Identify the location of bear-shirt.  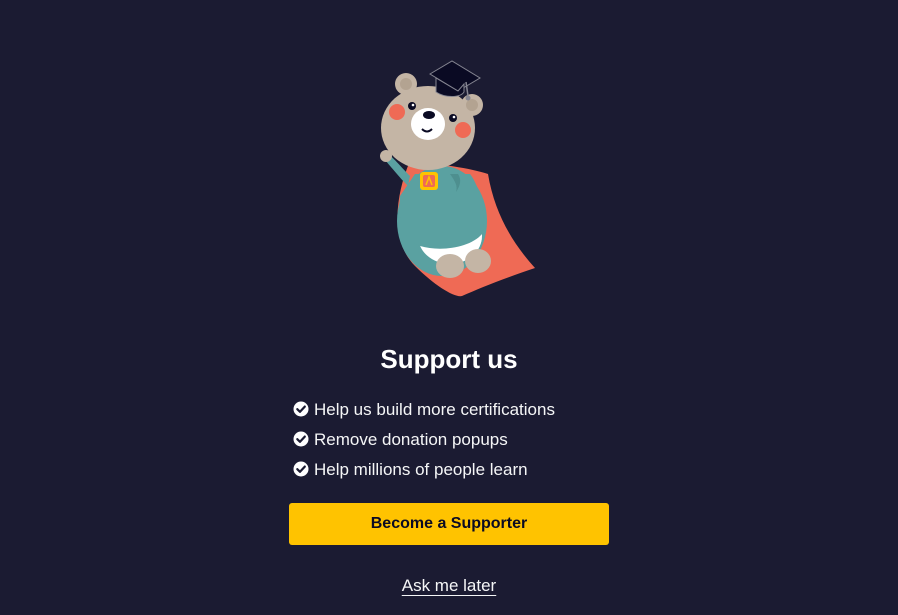
(441, 211).